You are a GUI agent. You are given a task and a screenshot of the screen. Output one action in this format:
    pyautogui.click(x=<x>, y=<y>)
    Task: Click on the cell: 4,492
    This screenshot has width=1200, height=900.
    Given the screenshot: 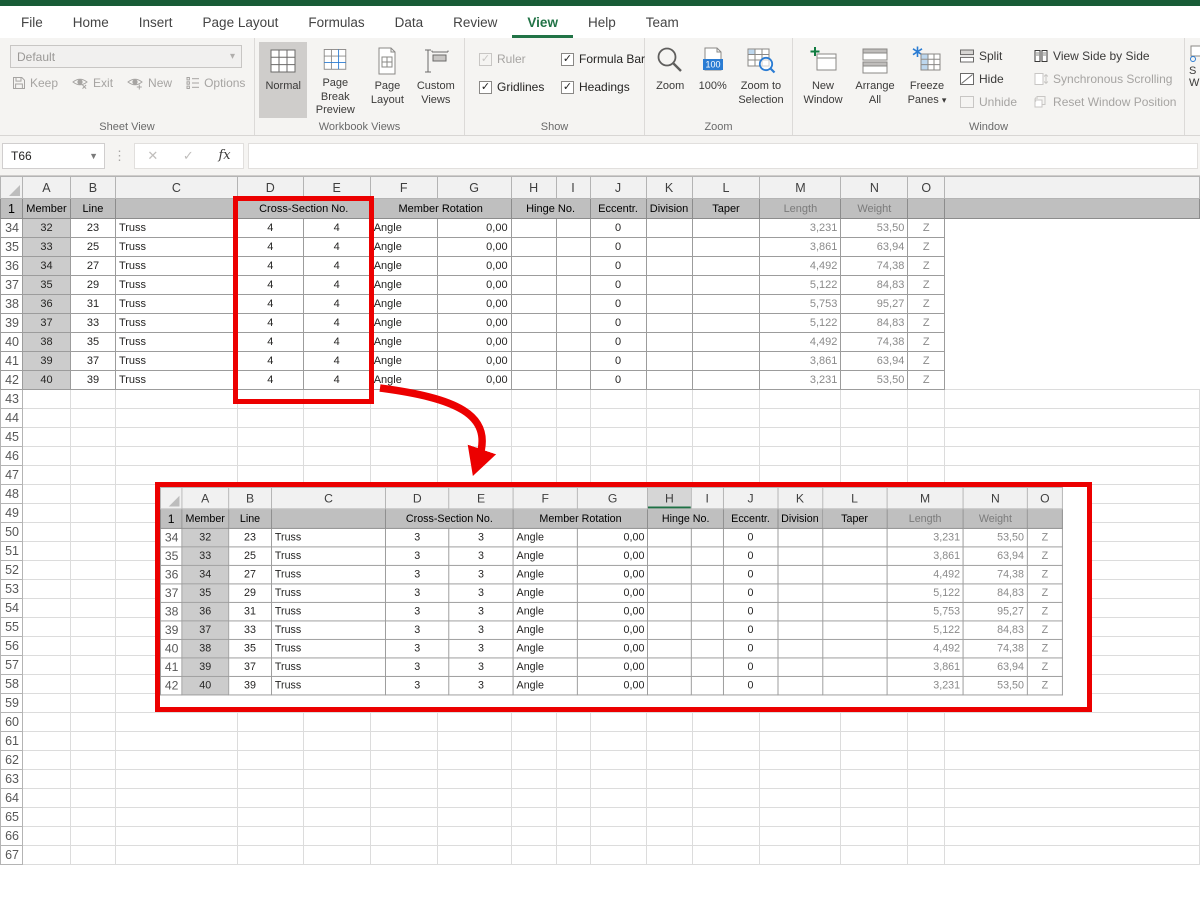 What is the action you would take?
    pyautogui.click(x=800, y=266)
    